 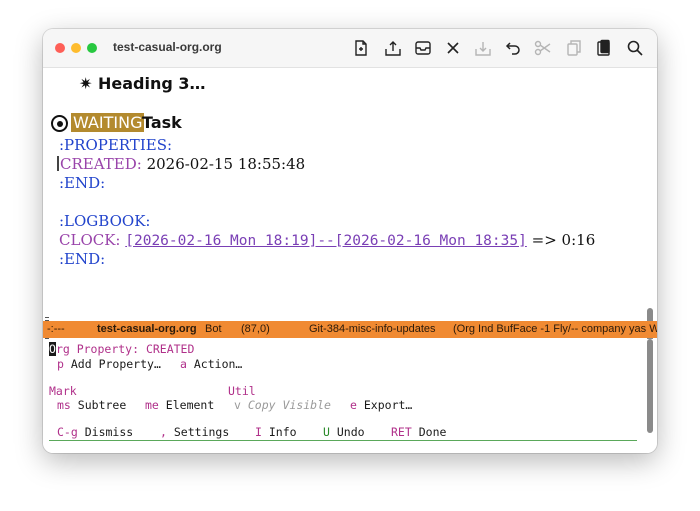 I want to click on title-bar: test-casual-org.org, so click(x=350, y=48).